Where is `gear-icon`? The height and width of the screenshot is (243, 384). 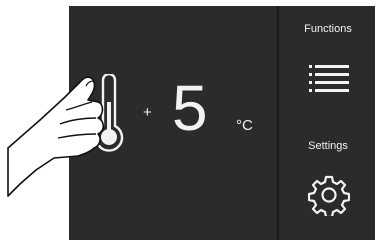
gear-icon is located at coordinates (329, 197).